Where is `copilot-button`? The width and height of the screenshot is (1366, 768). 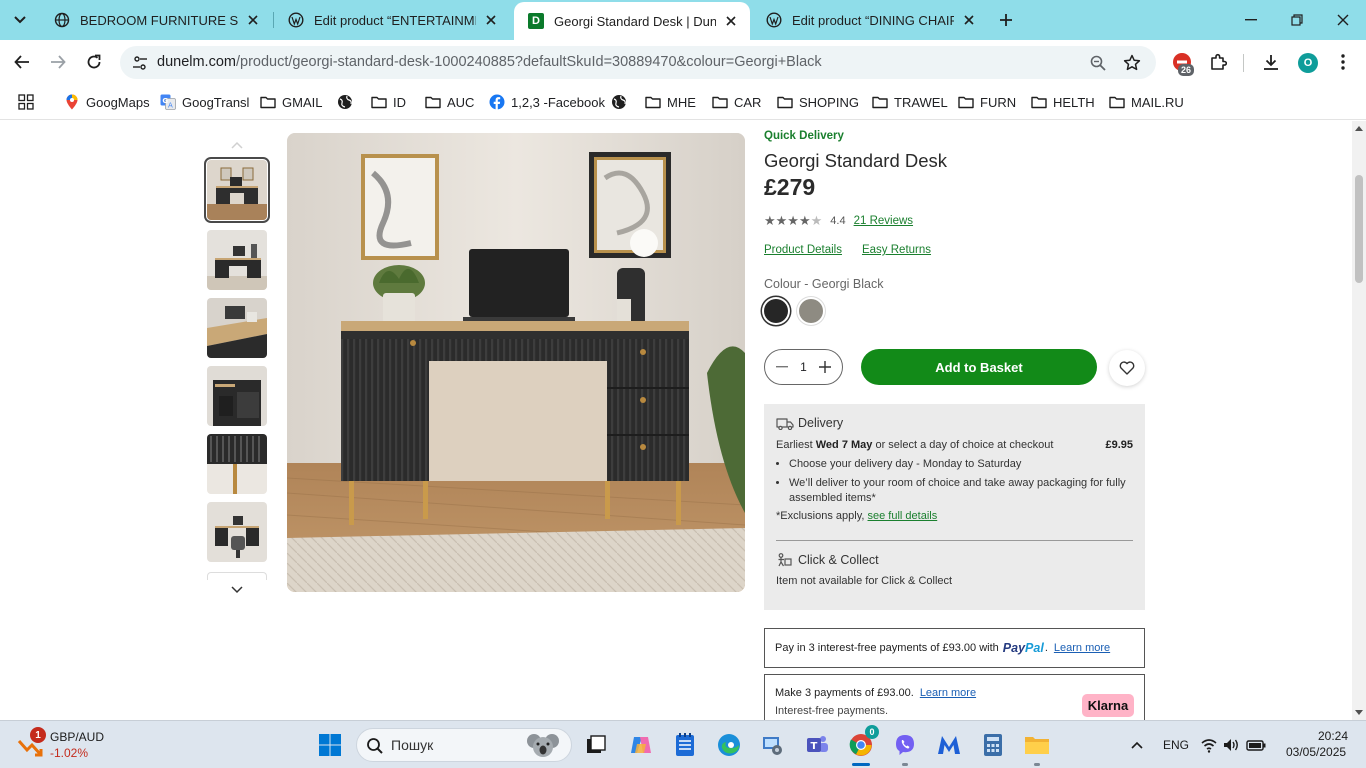 copilot-button is located at coordinates (641, 745).